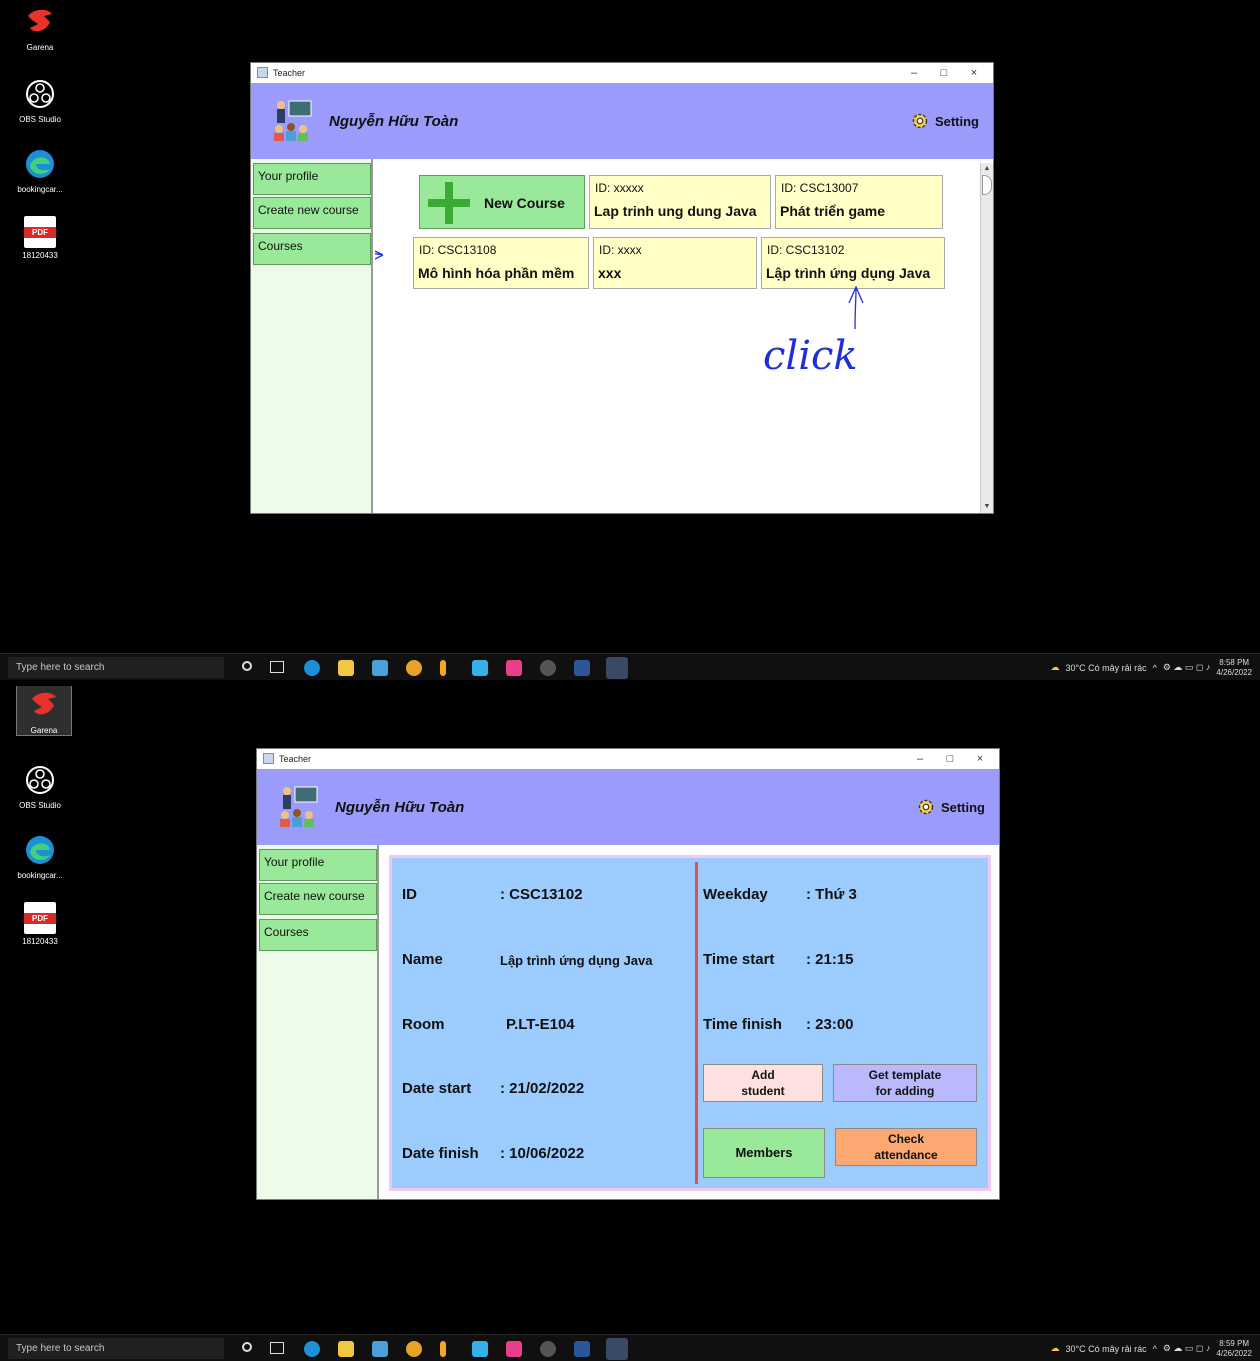  Describe the element at coordinates (409, 894) in the screenshot. I see `id-label: ID` at that location.